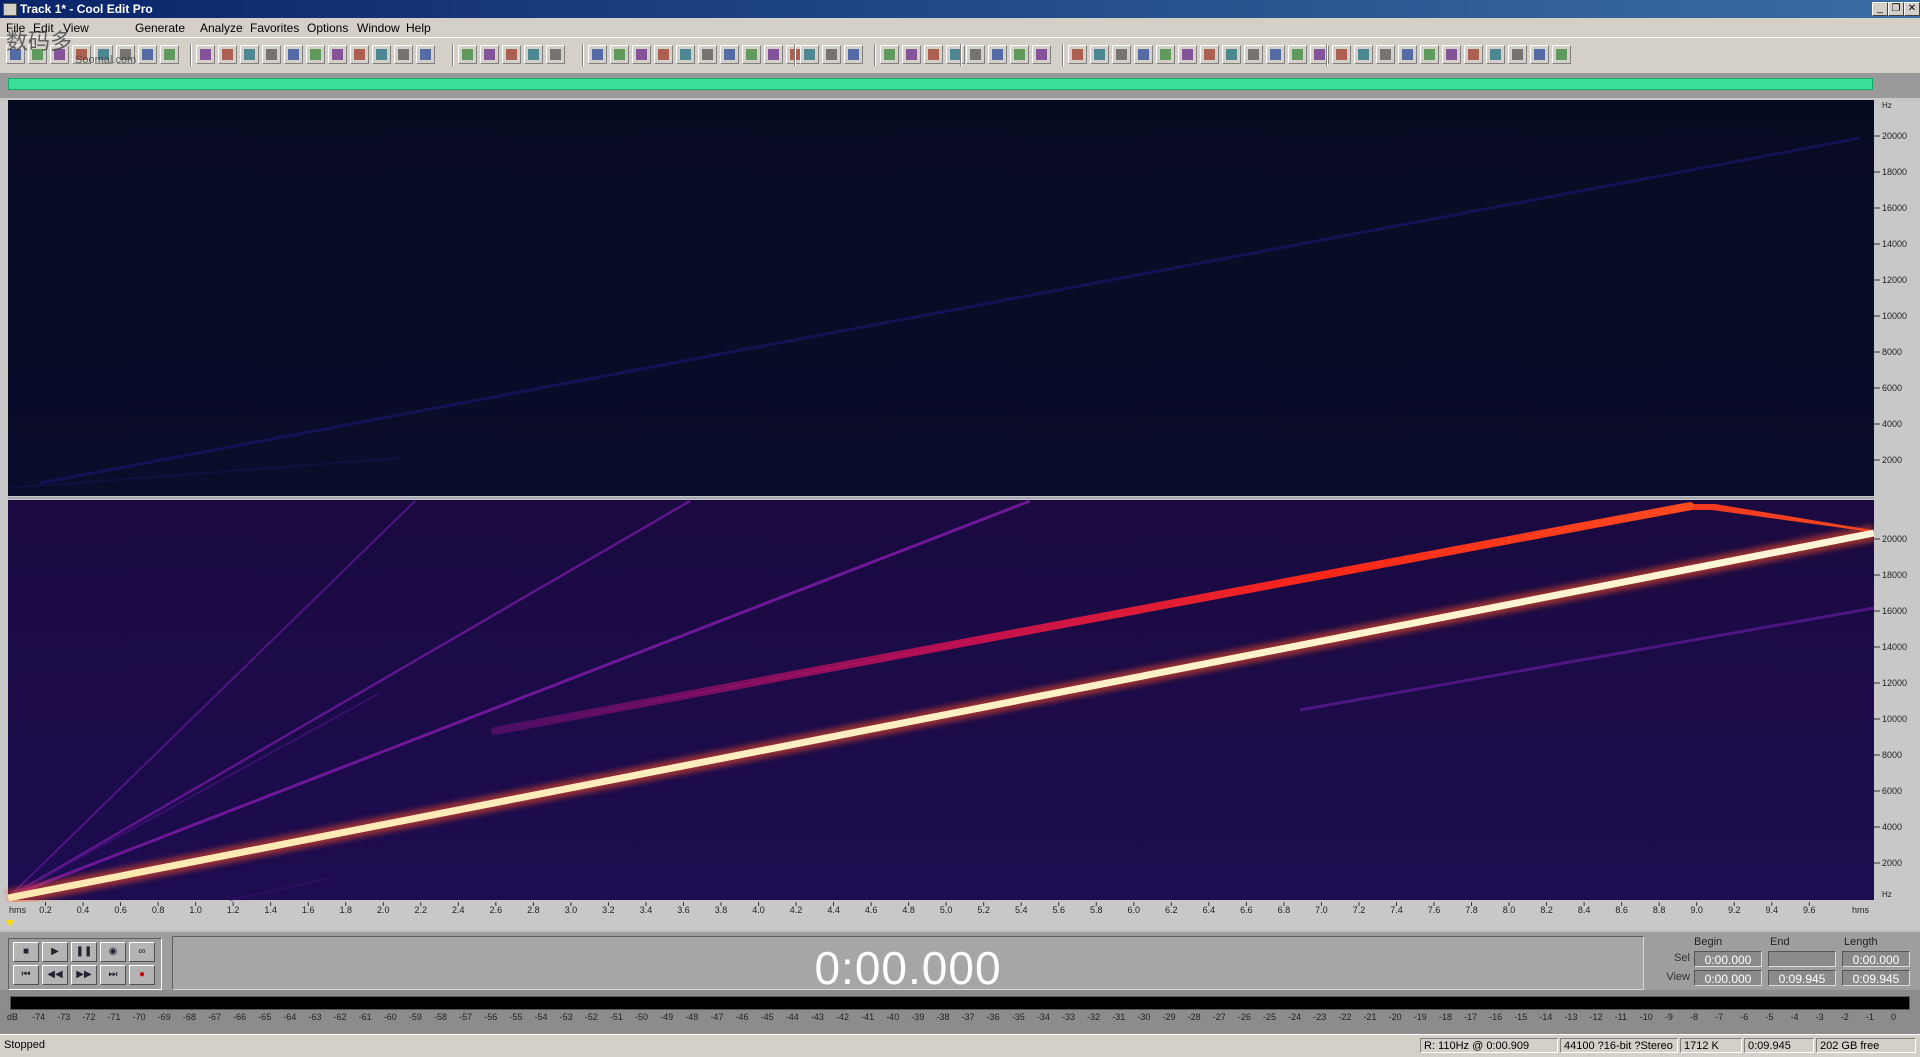  Describe the element at coordinates (55, 975) in the screenshot. I see `rewind-button: ◀◀` at that location.